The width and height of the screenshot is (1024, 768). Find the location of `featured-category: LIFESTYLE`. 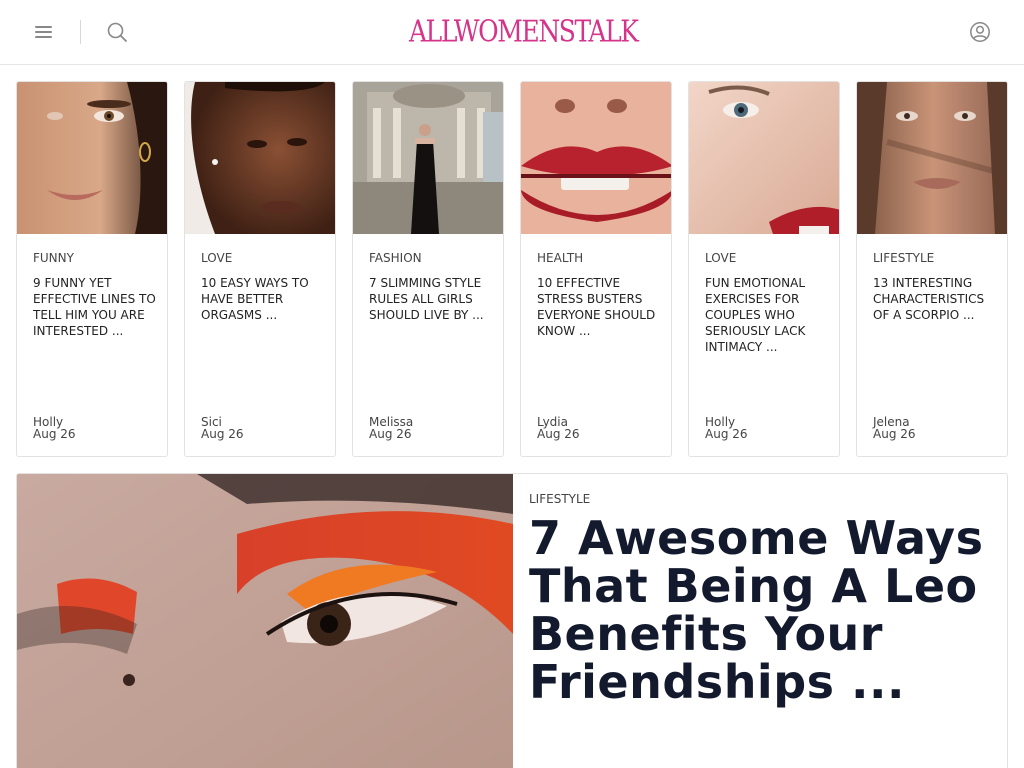

featured-category: LIFESTYLE is located at coordinates (560, 499).